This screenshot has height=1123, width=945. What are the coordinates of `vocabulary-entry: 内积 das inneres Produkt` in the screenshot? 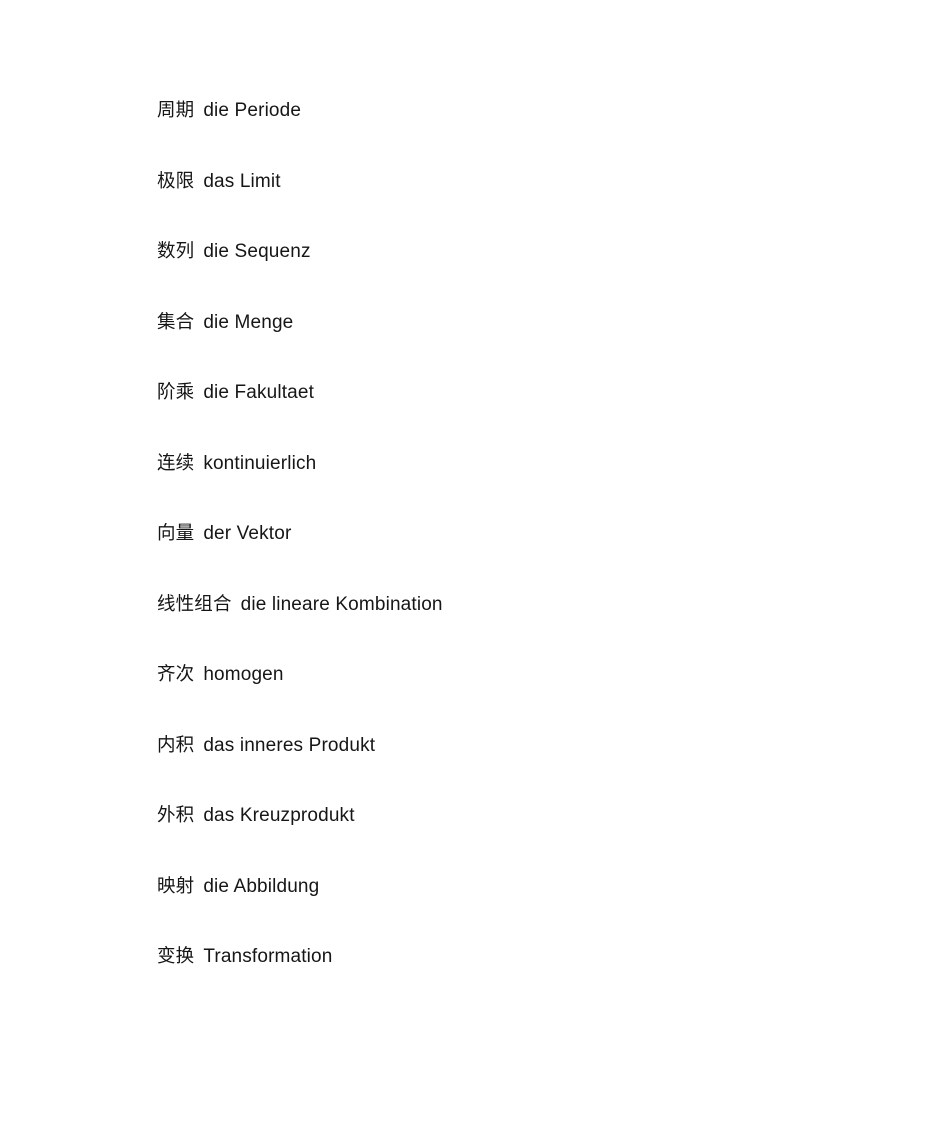 It's located at (507, 768).